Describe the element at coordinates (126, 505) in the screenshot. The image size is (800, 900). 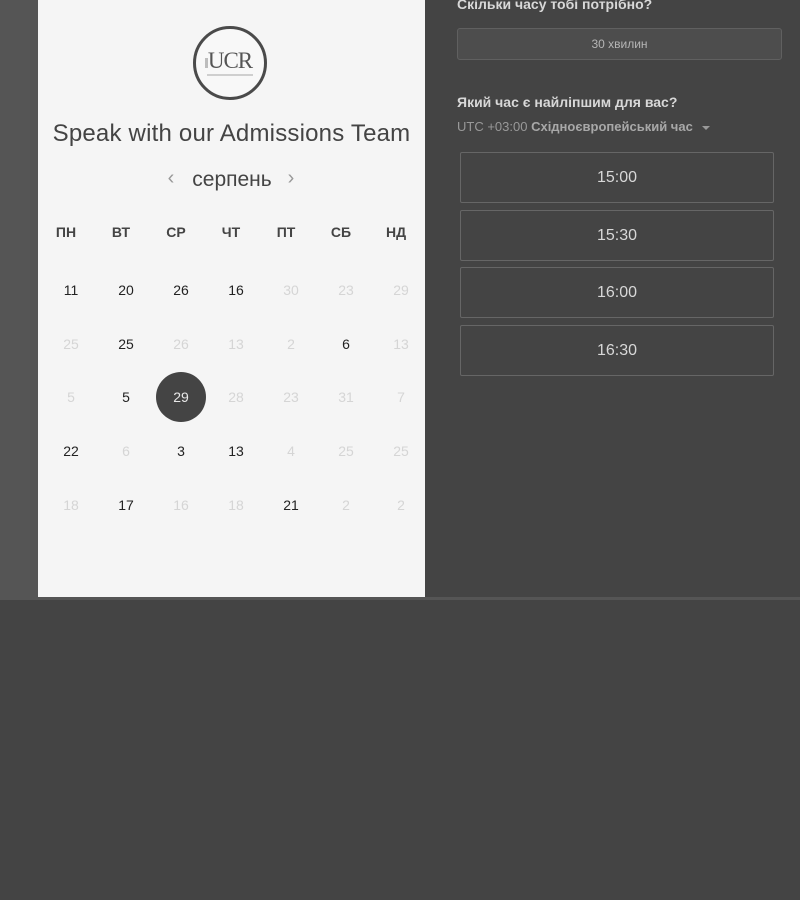
I see `calendar-day: 17` at that location.